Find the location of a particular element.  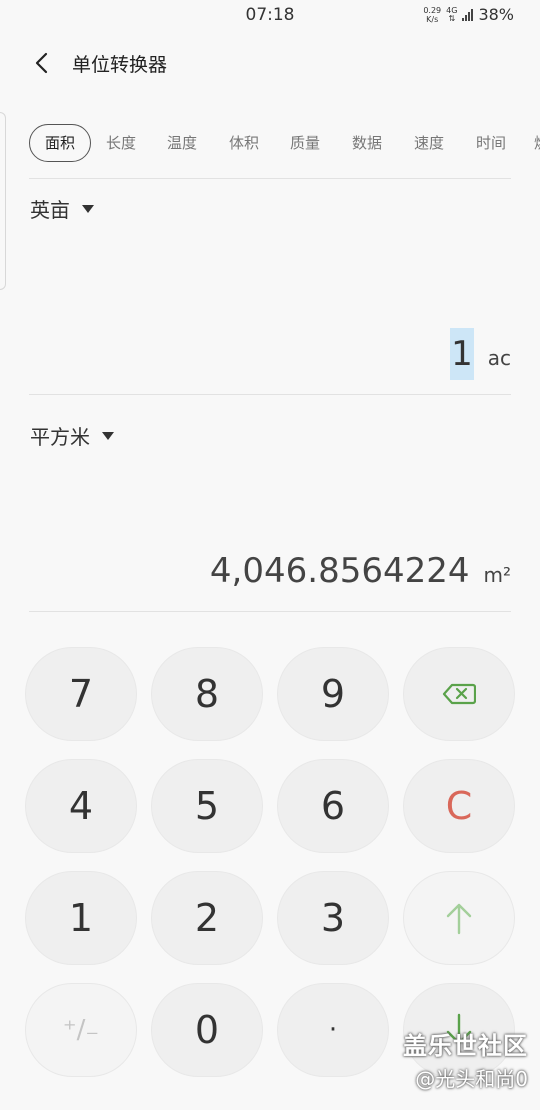

key-label: 0 is located at coordinates (207, 1030).